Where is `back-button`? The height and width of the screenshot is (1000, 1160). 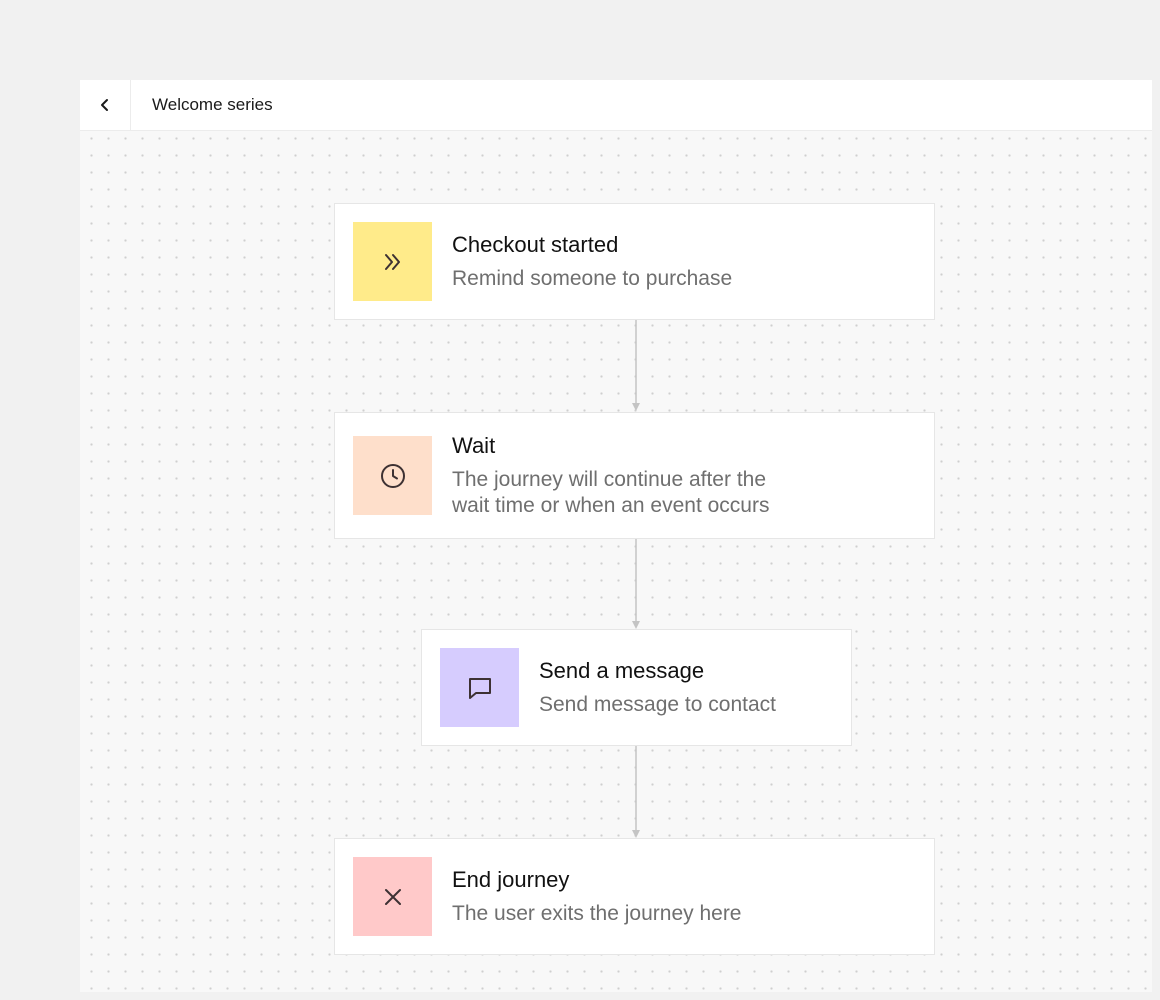 back-button is located at coordinates (105, 105).